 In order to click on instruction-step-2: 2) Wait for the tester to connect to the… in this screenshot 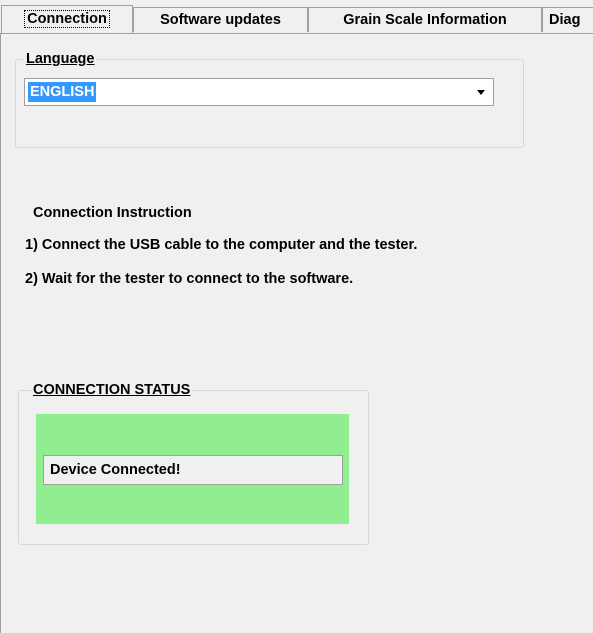, I will do `click(189, 279)`.